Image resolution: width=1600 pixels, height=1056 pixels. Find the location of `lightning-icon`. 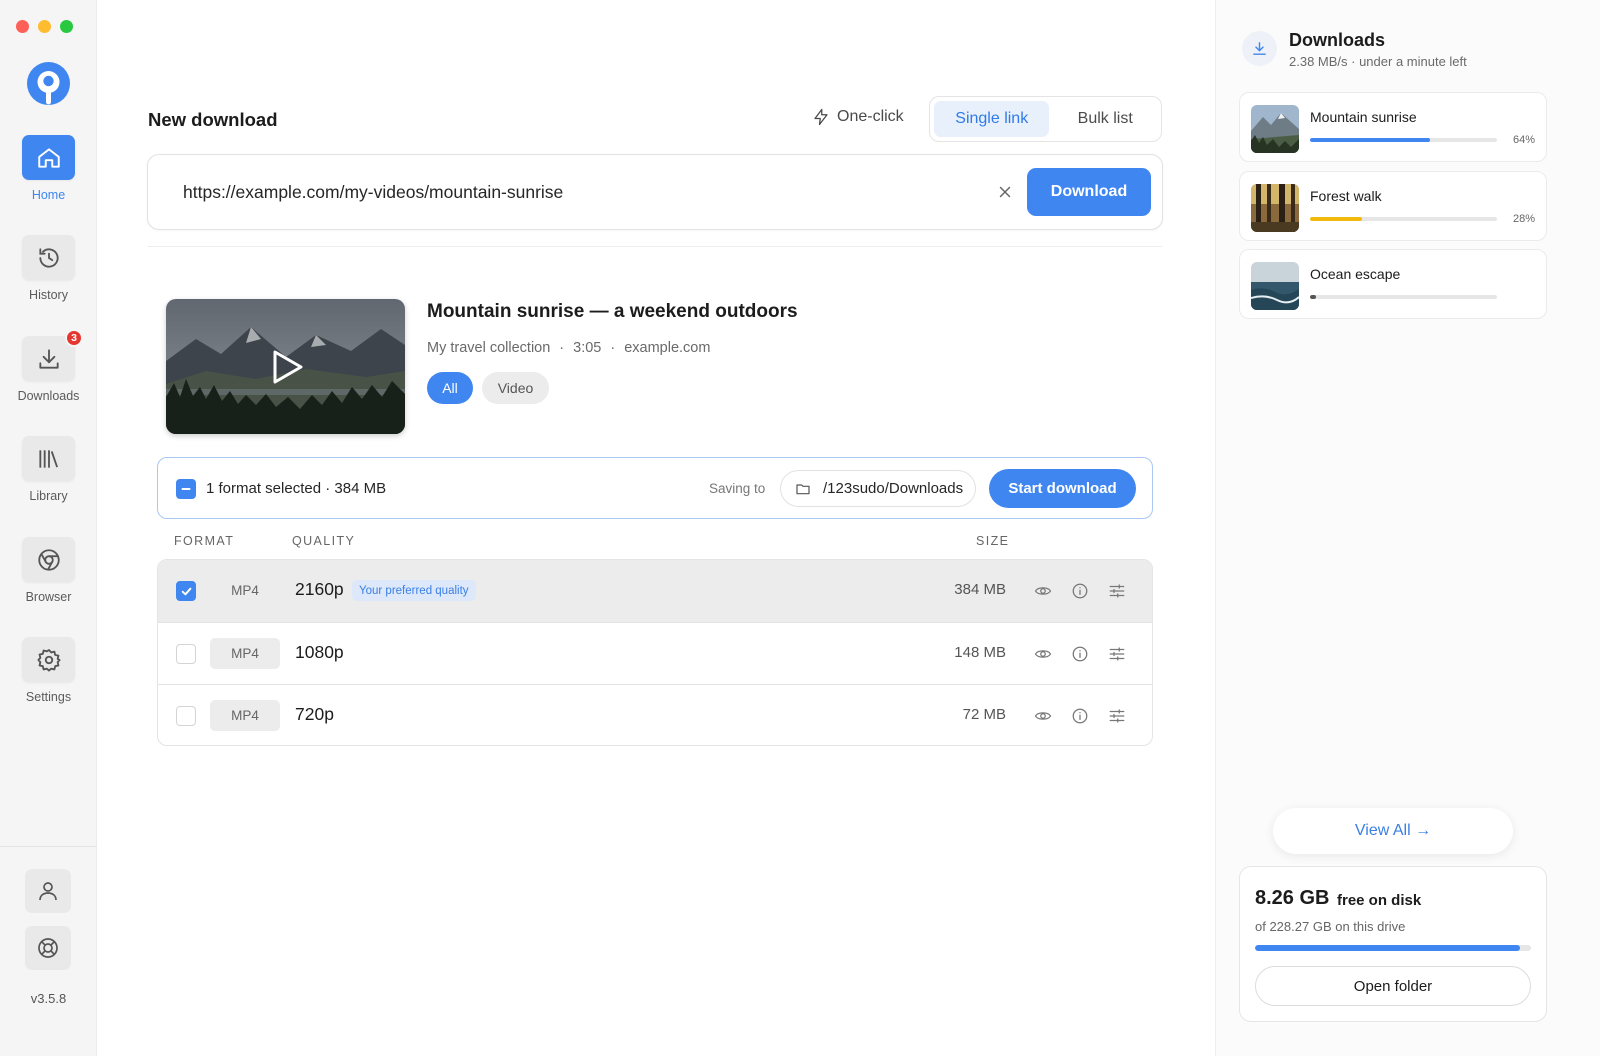

lightning-icon is located at coordinates (821, 117).